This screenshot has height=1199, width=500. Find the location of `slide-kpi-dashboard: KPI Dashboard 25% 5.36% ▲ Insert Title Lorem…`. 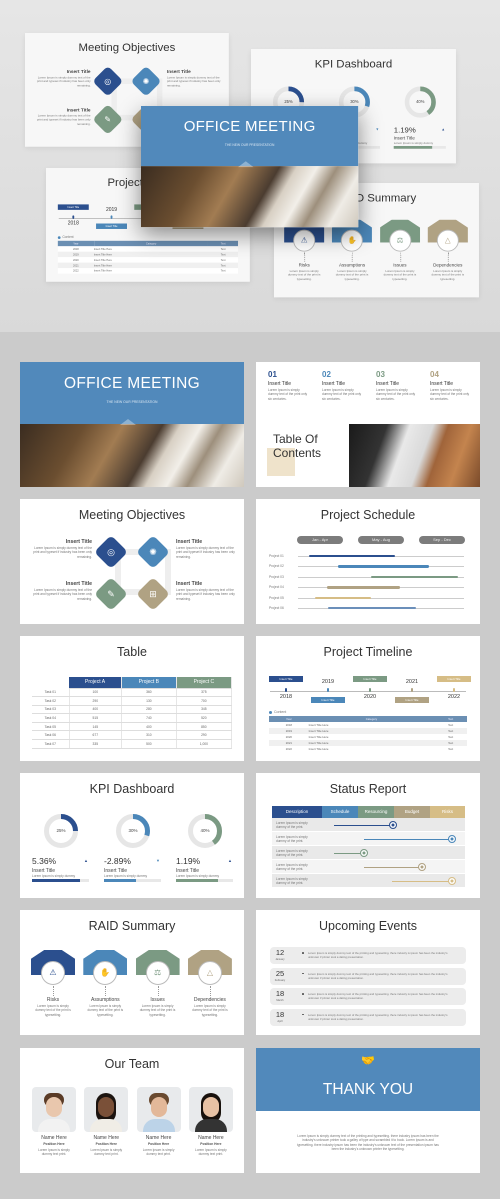

slide-kpi-dashboard: KPI Dashboard 25% 5.36% ▲ Insert Title Lorem… is located at coordinates (132, 835).